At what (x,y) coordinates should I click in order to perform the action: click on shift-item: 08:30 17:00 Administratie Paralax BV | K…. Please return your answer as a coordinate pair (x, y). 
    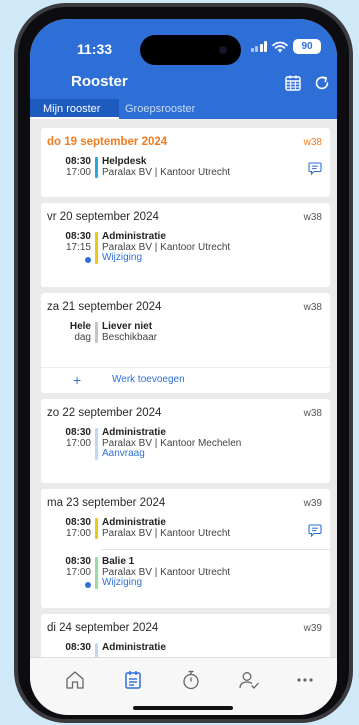
    Looking at the image, I should click on (185, 445).